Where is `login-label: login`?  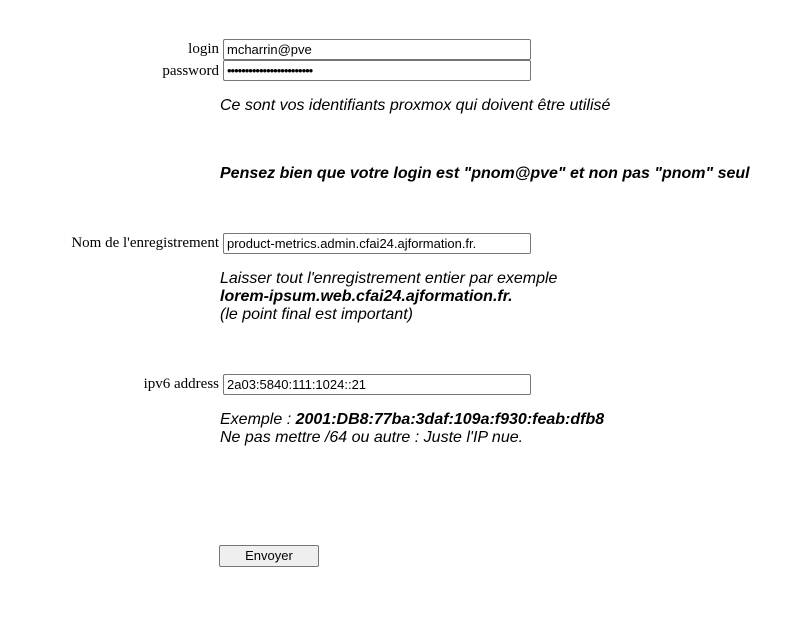
login-label: login is located at coordinates (203, 49).